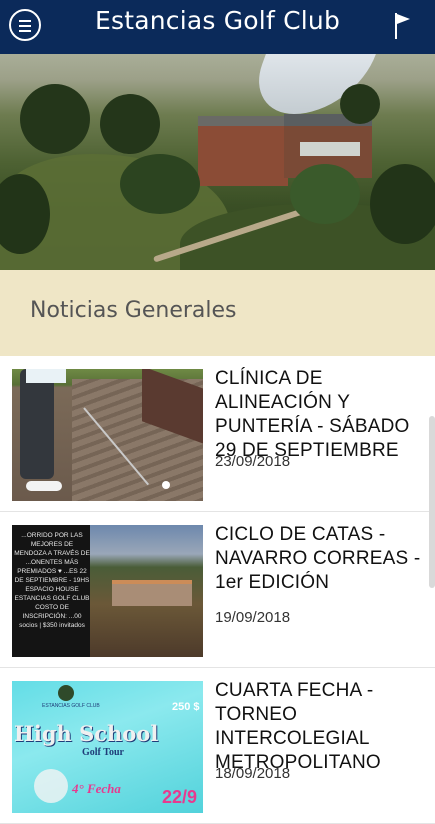  I want to click on flag-icon, so click(403, 26).